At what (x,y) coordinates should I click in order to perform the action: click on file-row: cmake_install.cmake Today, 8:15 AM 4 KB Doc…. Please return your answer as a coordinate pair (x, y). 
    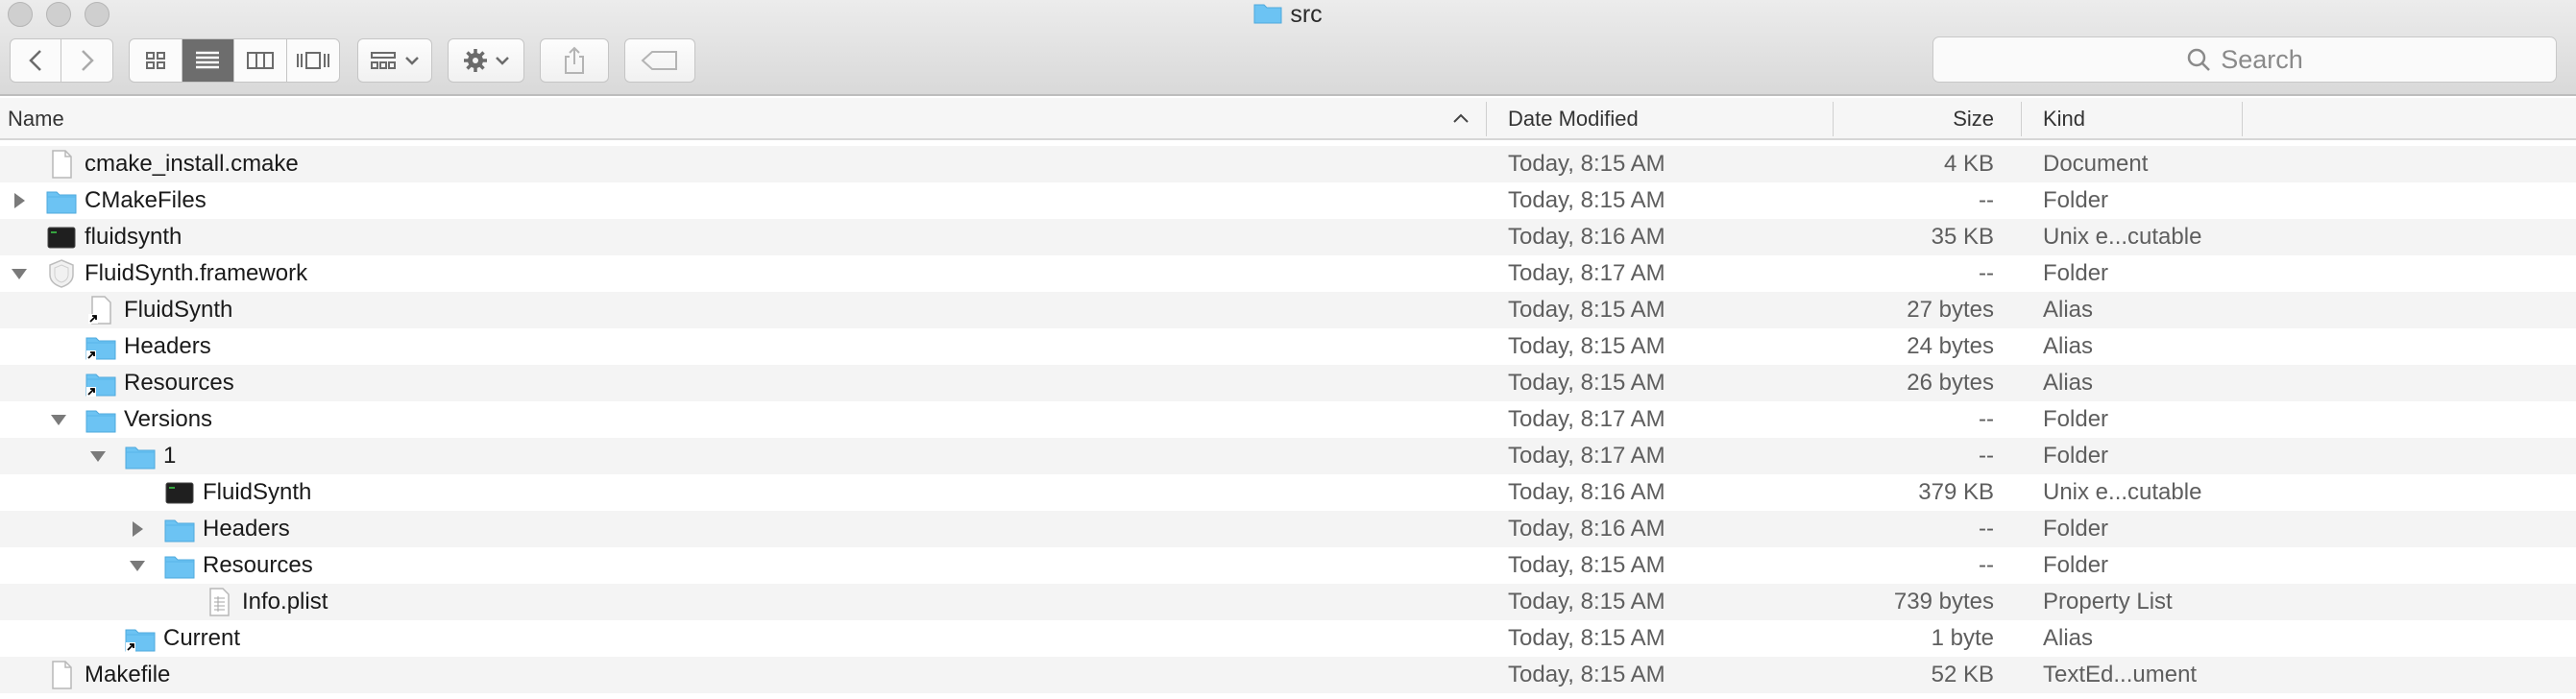
    Looking at the image, I should click on (1288, 164).